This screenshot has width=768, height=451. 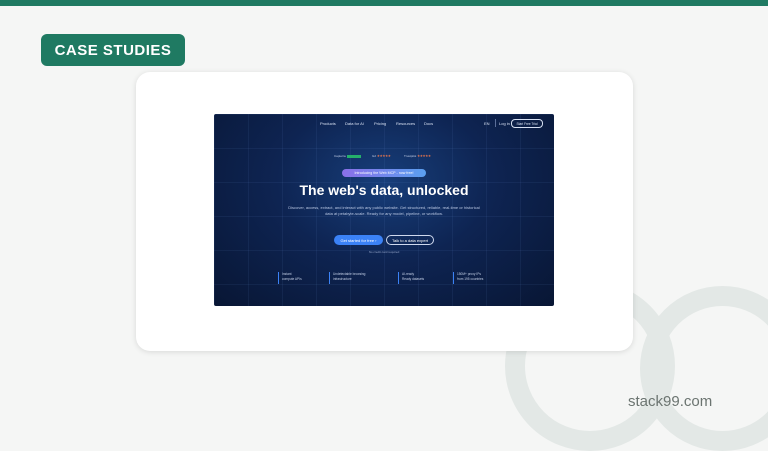 What do you see at coordinates (469, 274) in the screenshot?
I see `feature-line: 150M+ proxy IPs` at bounding box center [469, 274].